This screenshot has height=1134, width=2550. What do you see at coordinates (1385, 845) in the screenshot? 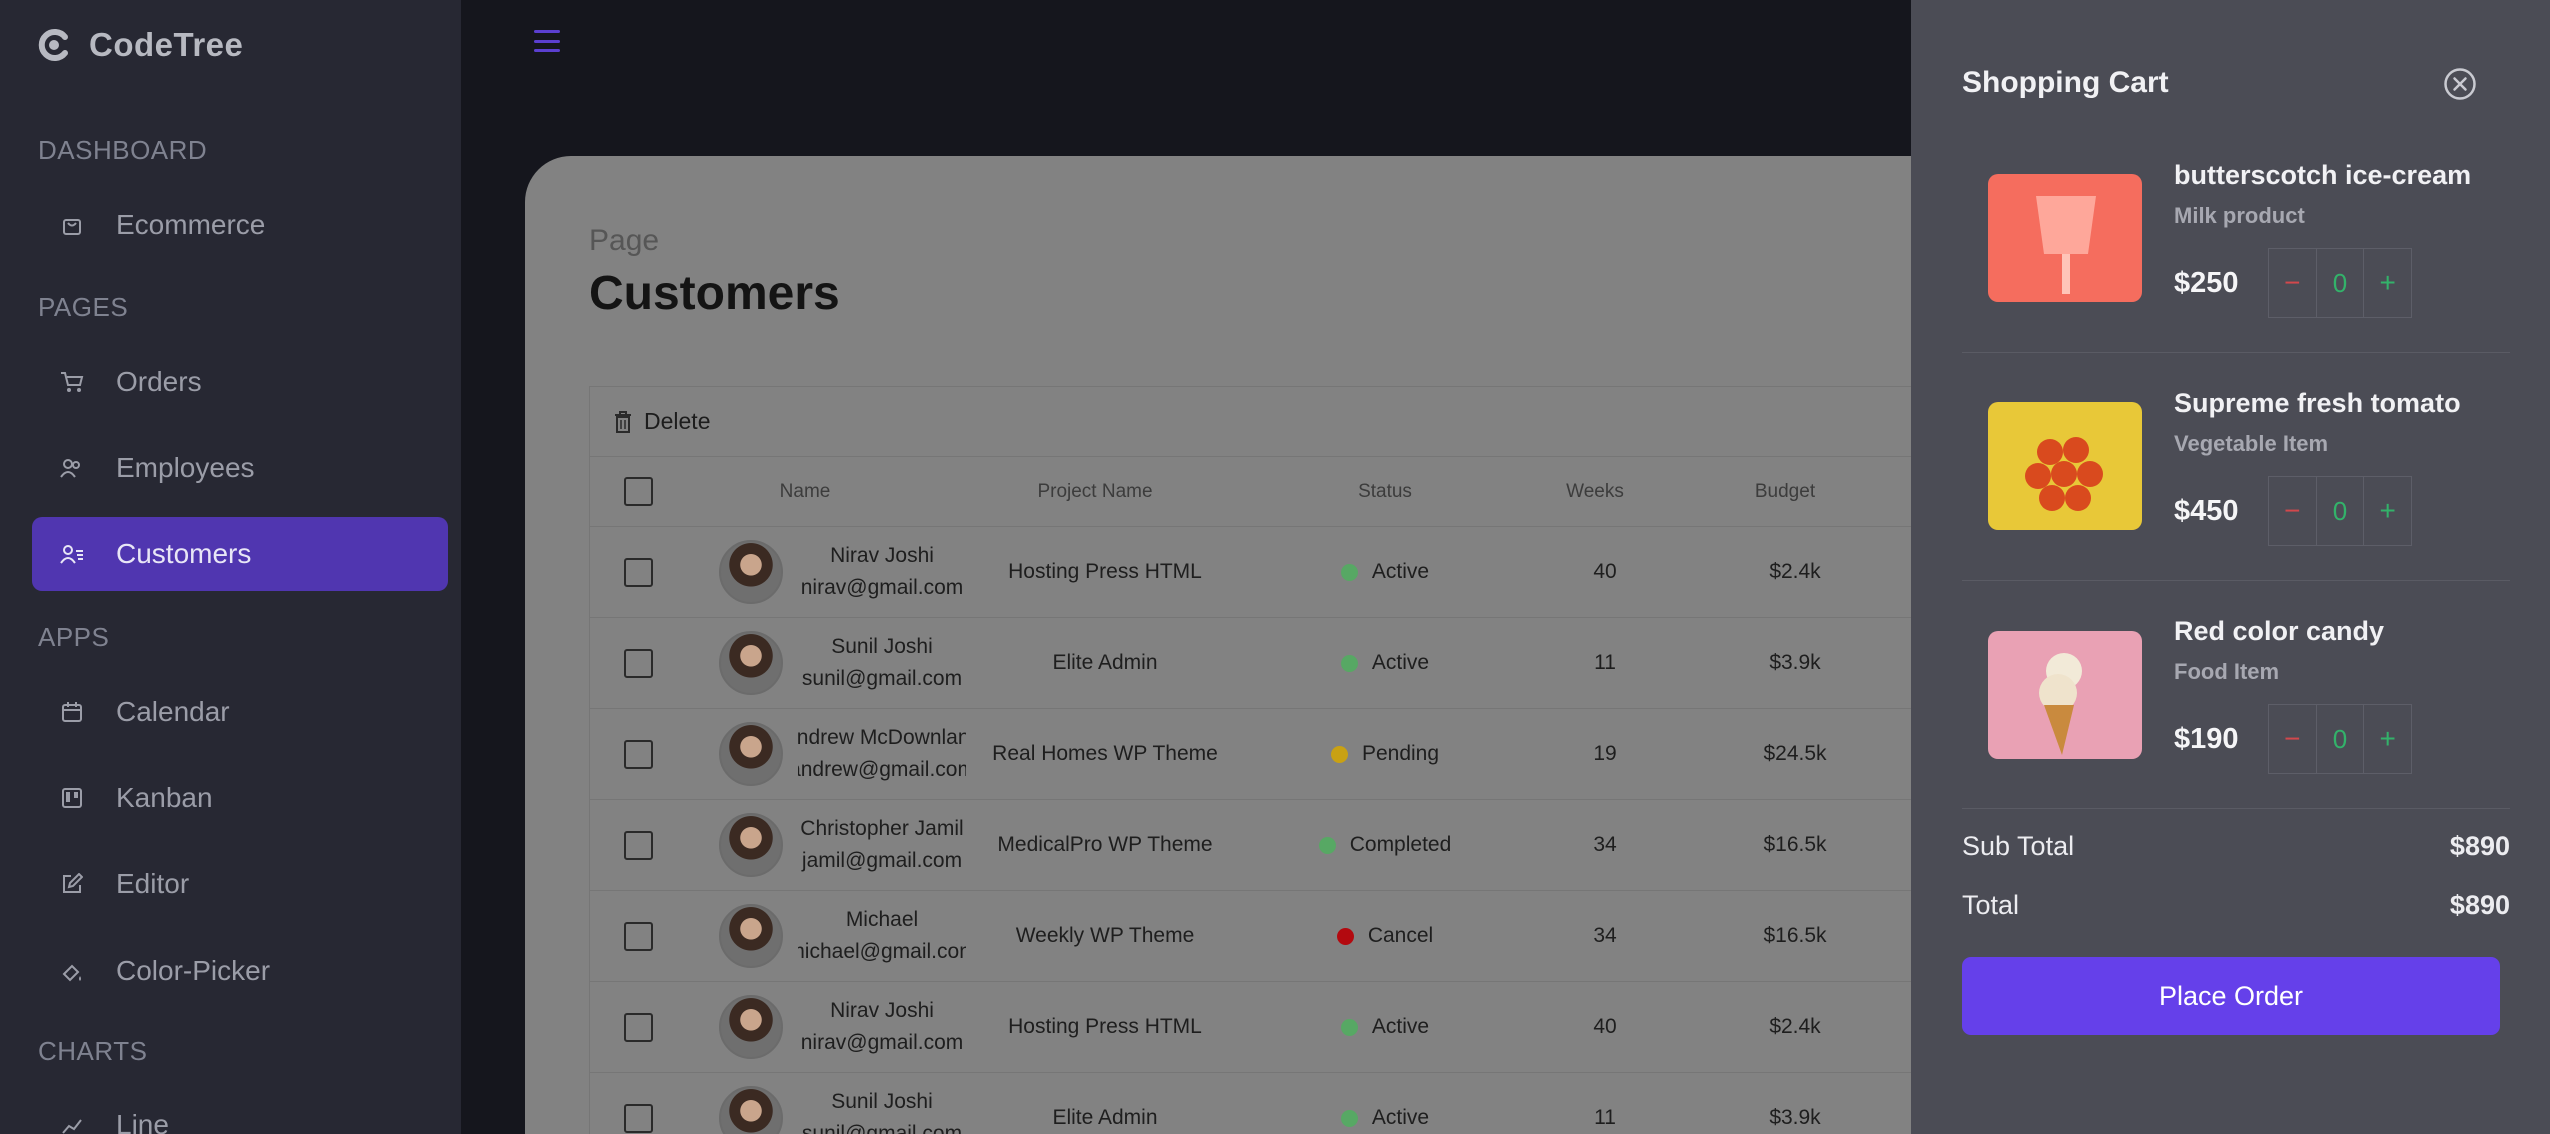
I see `status-badge: Completed` at bounding box center [1385, 845].